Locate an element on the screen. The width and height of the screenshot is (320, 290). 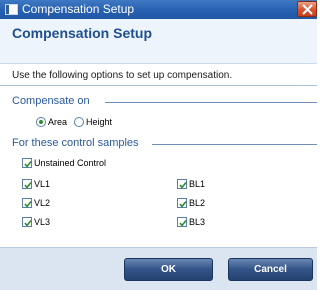
divider is located at coordinates (158, 85).